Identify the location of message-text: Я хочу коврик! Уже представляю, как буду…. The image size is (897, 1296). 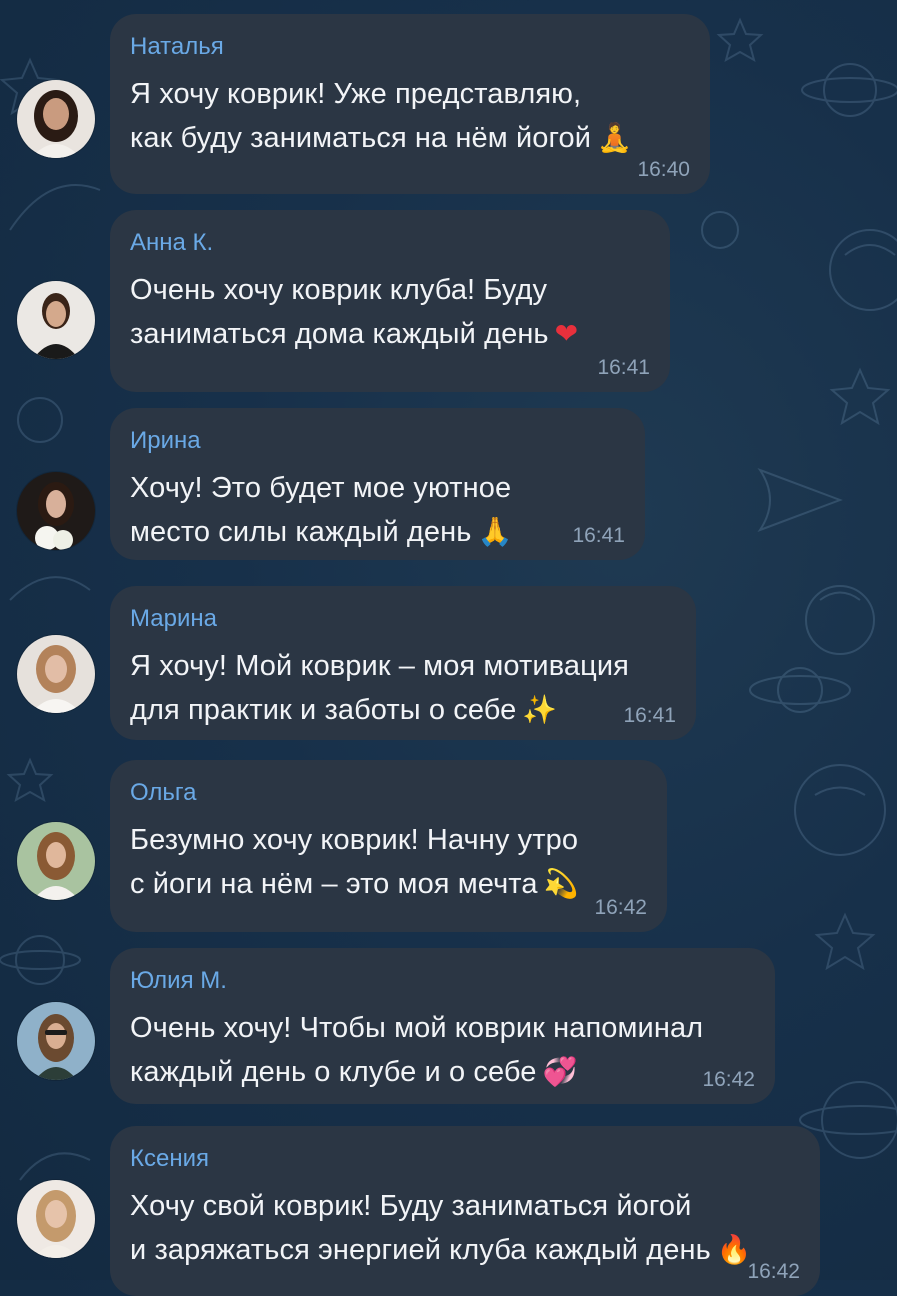
(381, 116).